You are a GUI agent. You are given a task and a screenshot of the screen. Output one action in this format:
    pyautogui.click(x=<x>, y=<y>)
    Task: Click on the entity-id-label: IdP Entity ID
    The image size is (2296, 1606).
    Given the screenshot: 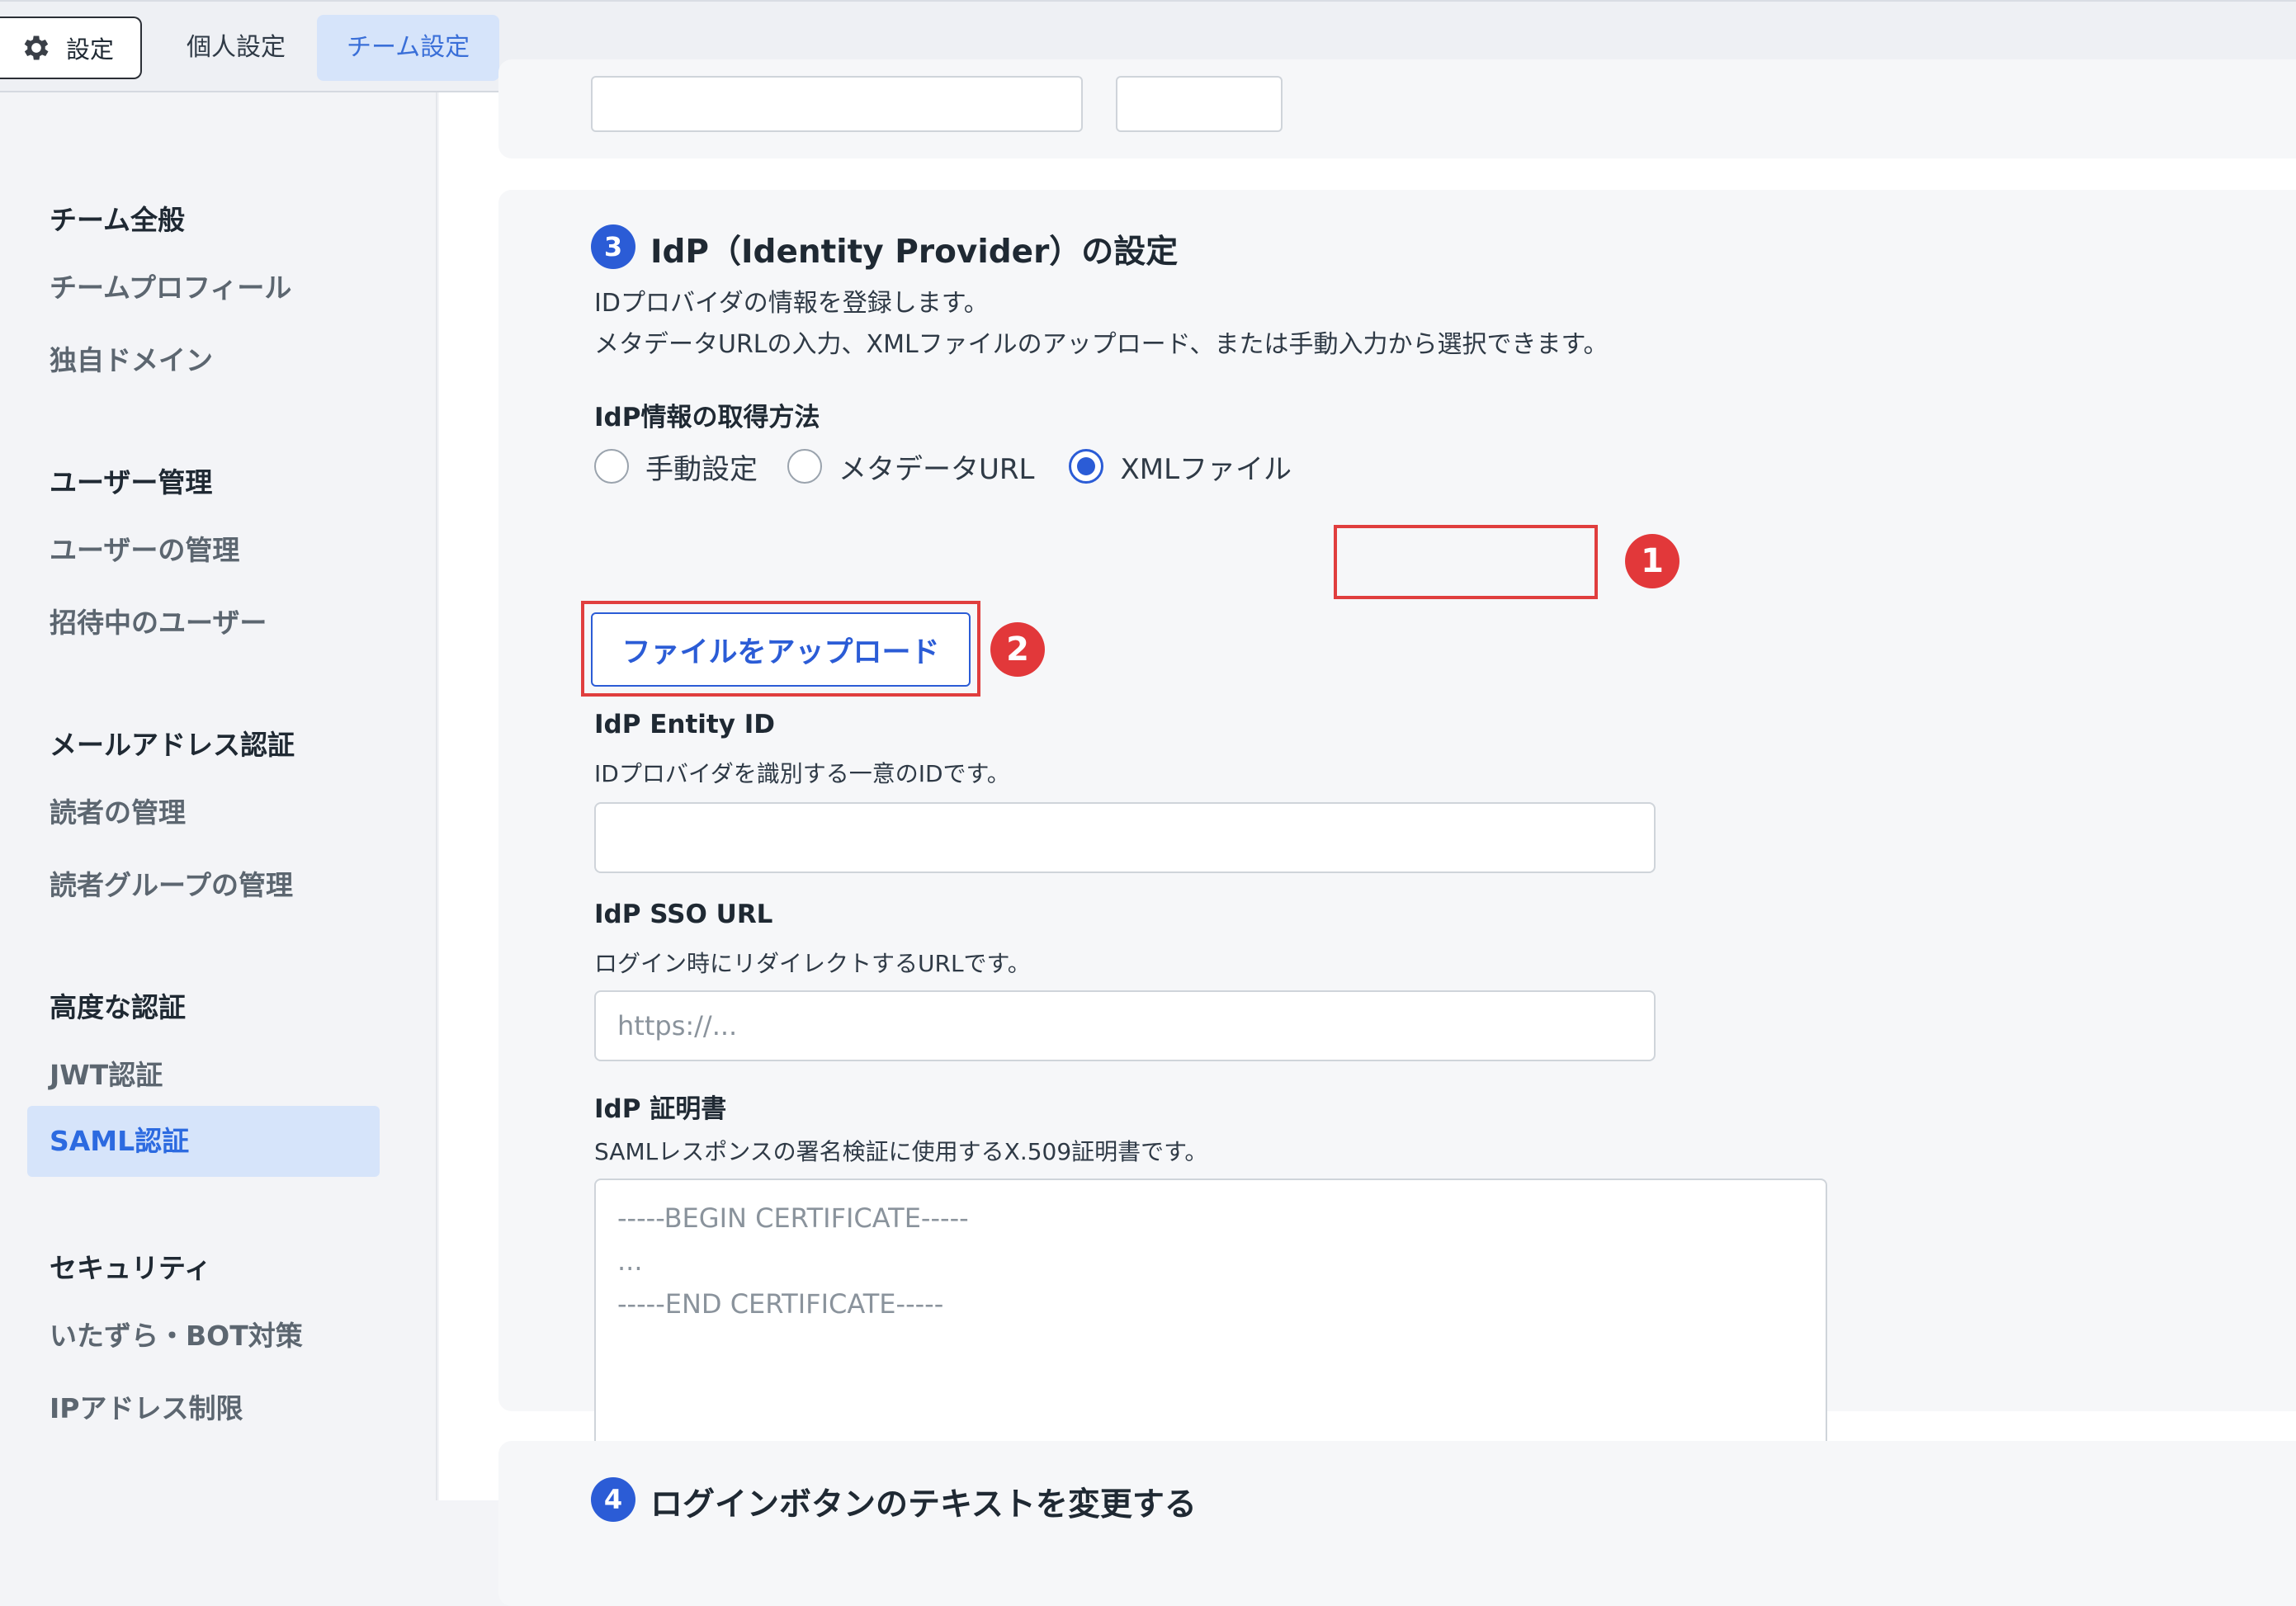 What is the action you would take?
    pyautogui.click(x=685, y=724)
    